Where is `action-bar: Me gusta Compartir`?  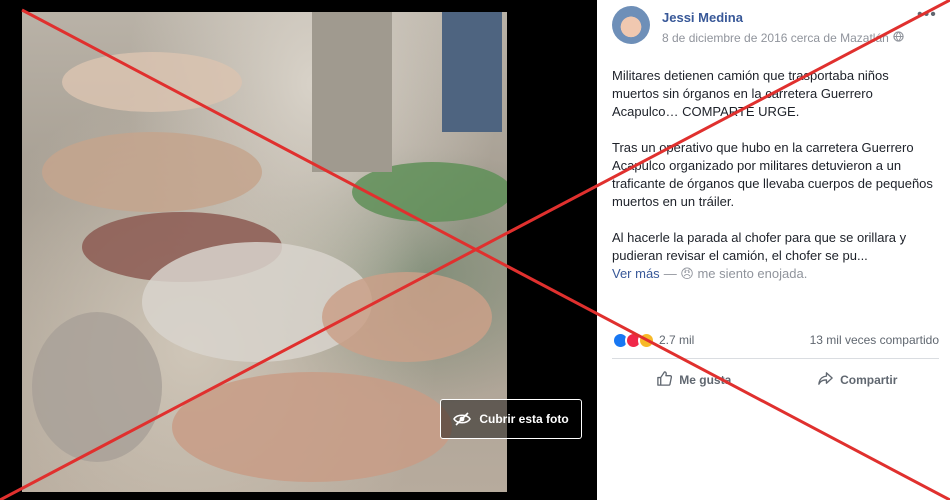
action-bar: Me gusta Compartir is located at coordinates (775, 380).